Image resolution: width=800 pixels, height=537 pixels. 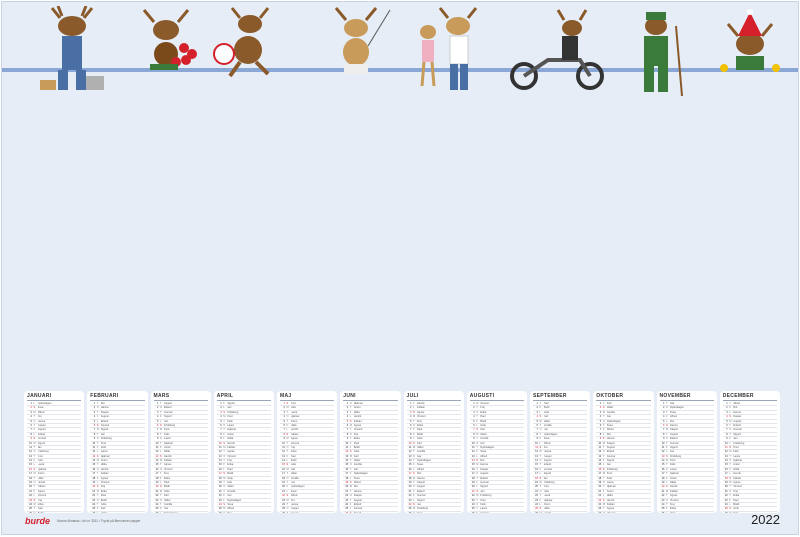 What do you see at coordinates (94, 447) in the screenshot?
I see `day-number: 11` at bounding box center [94, 447].